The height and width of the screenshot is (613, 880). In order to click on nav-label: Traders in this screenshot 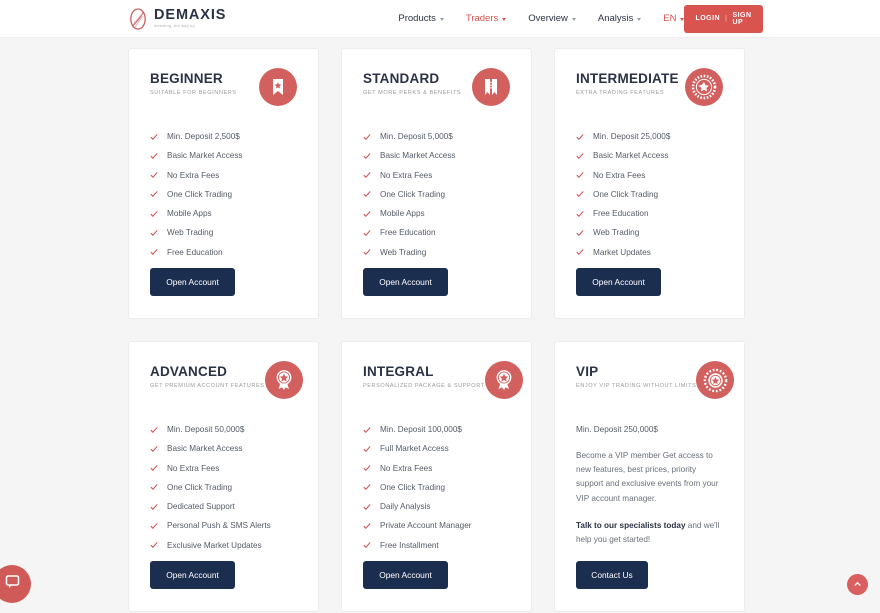, I will do `click(482, 18)`.